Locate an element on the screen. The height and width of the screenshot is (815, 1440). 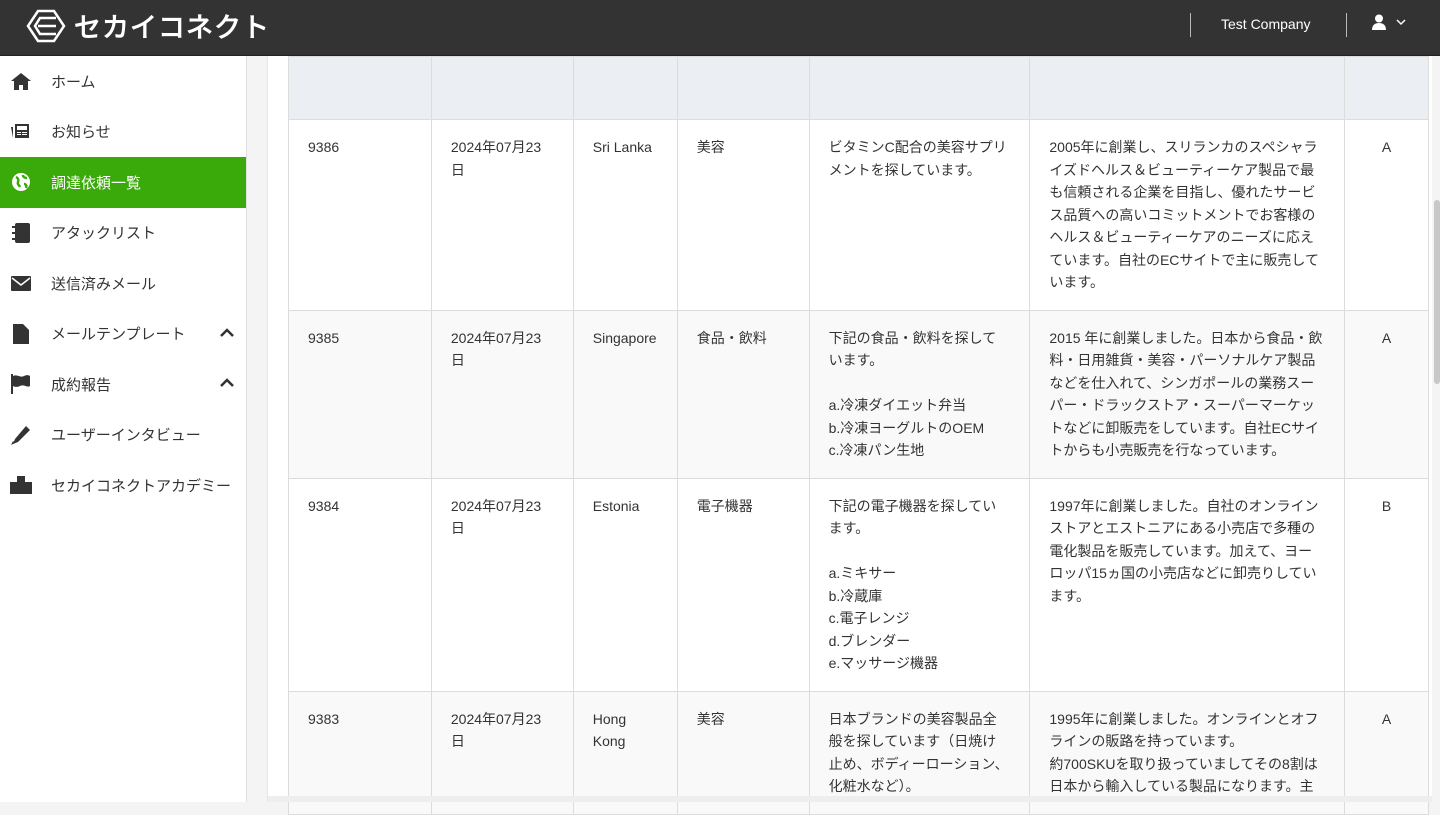
envelope-icon is located at coordinates (21, 283).